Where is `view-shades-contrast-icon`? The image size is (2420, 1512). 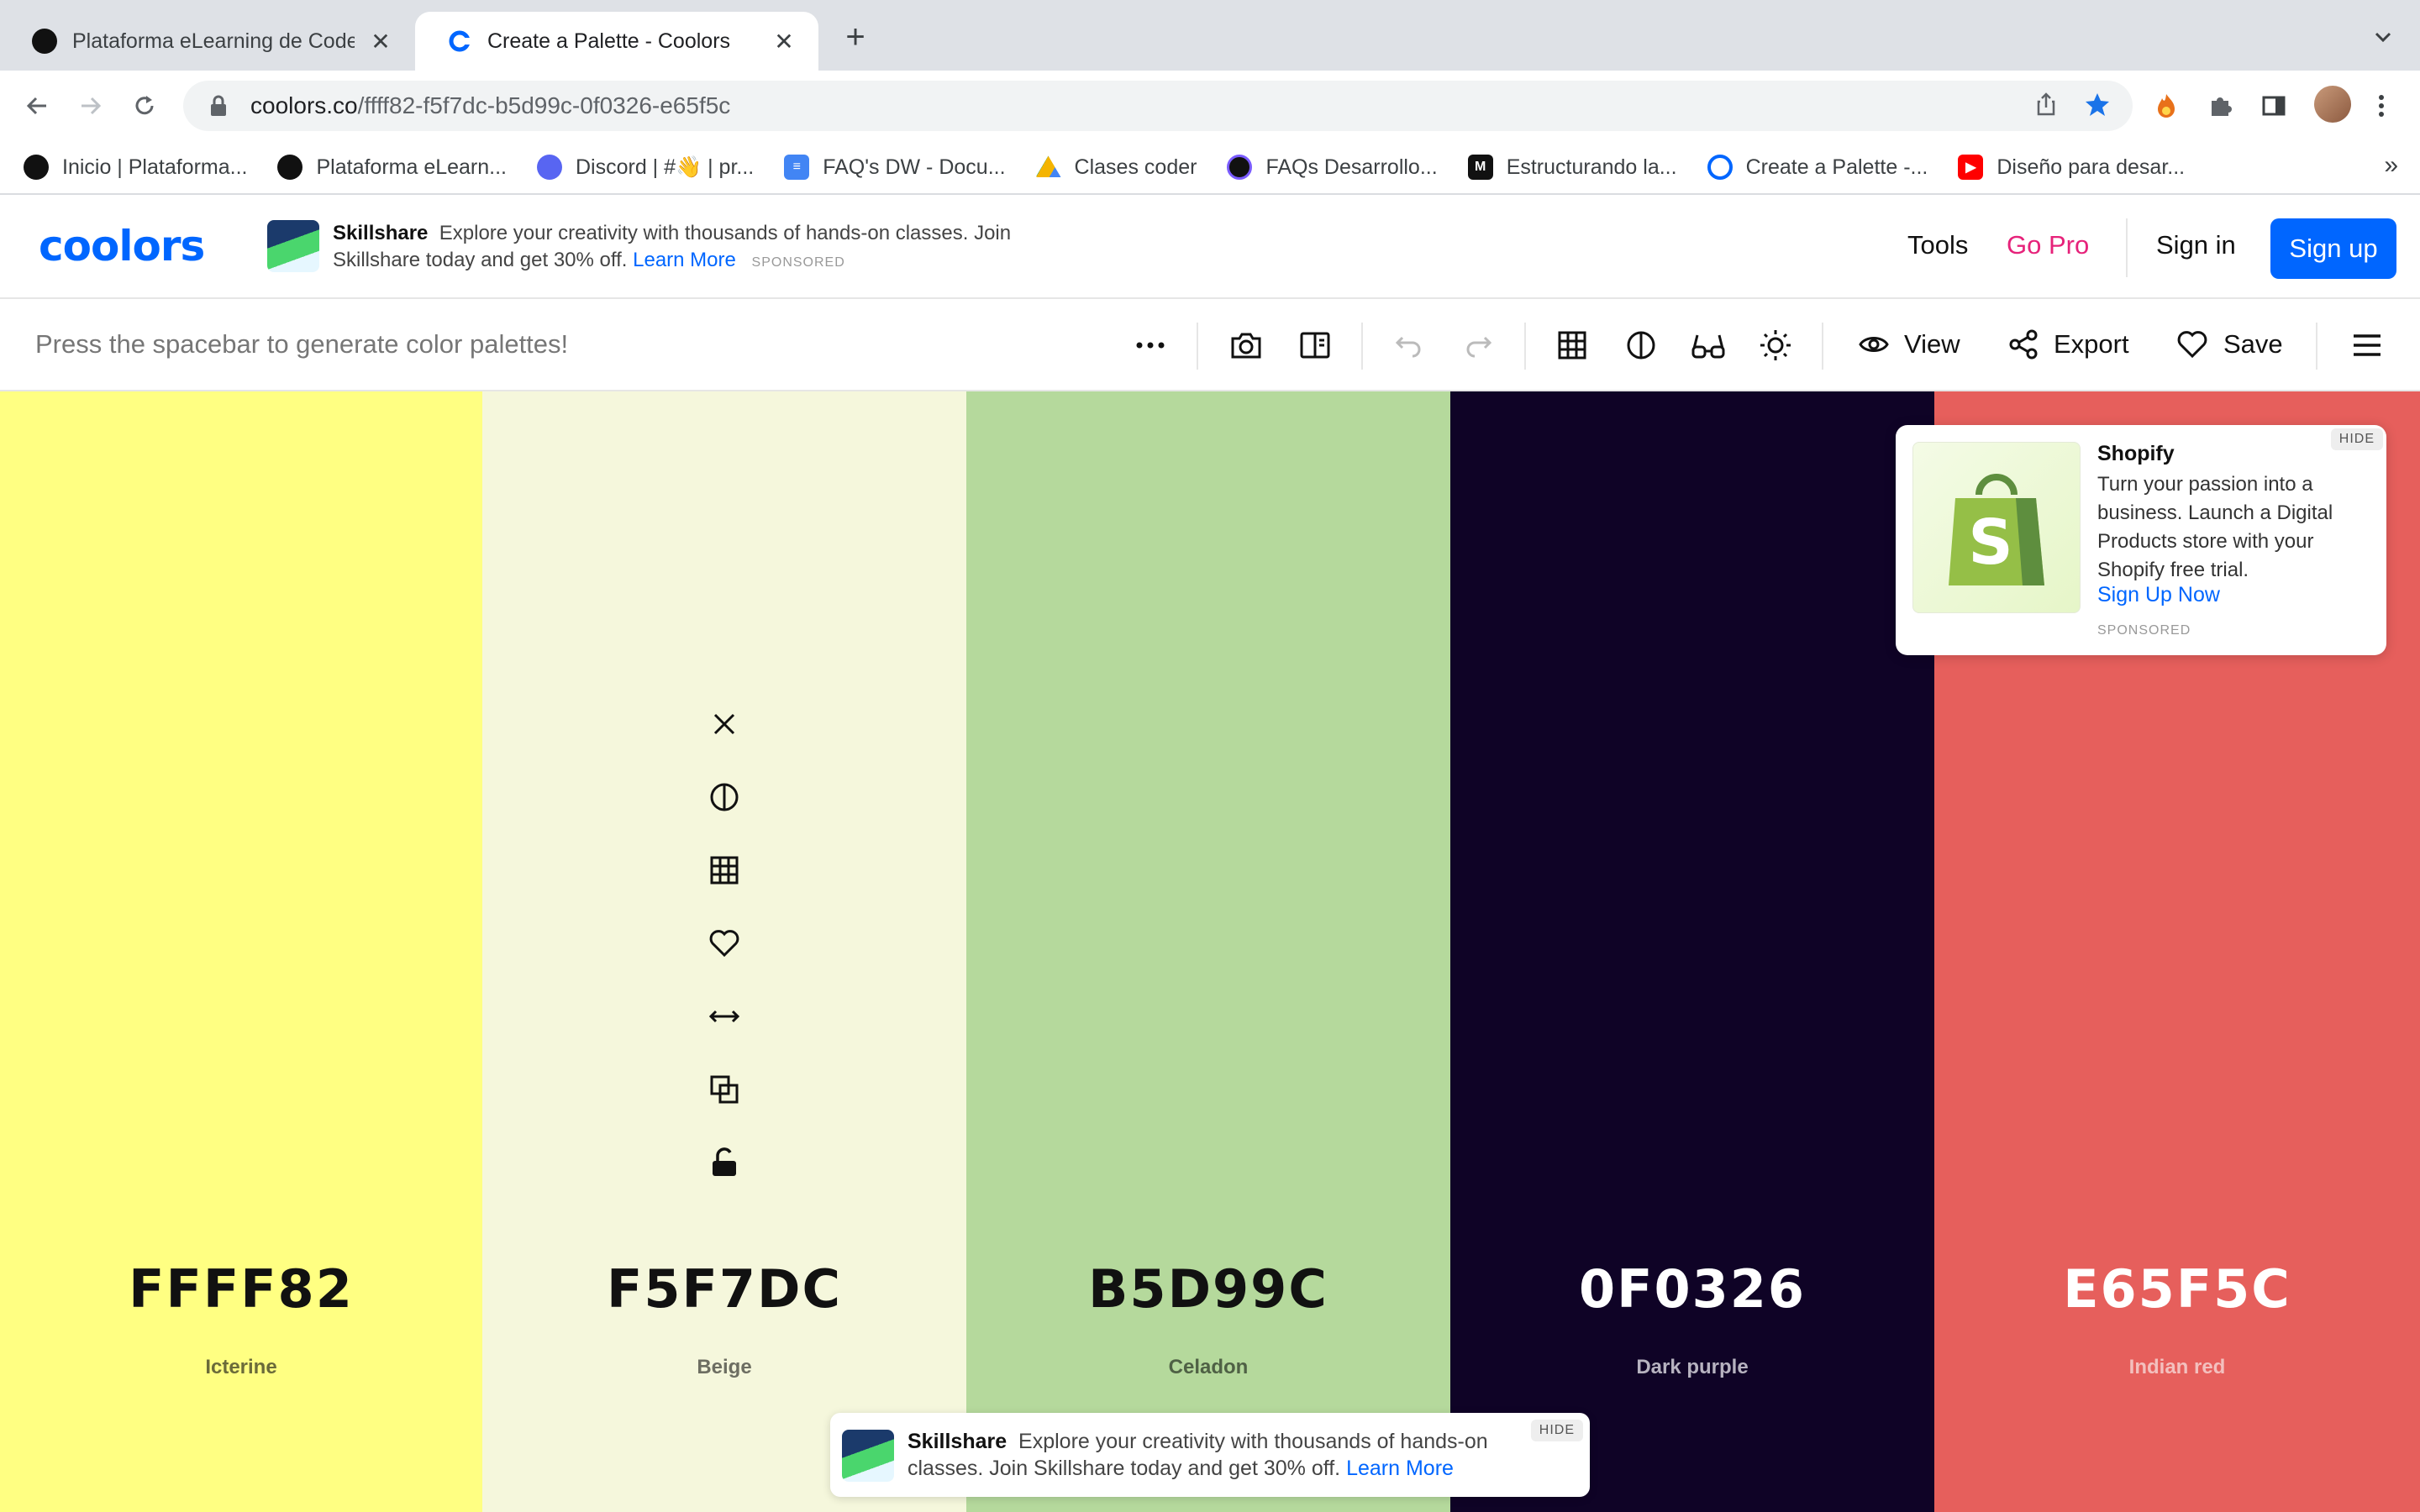
view-shades-contrast-icon is located at coordinates (724, 797).